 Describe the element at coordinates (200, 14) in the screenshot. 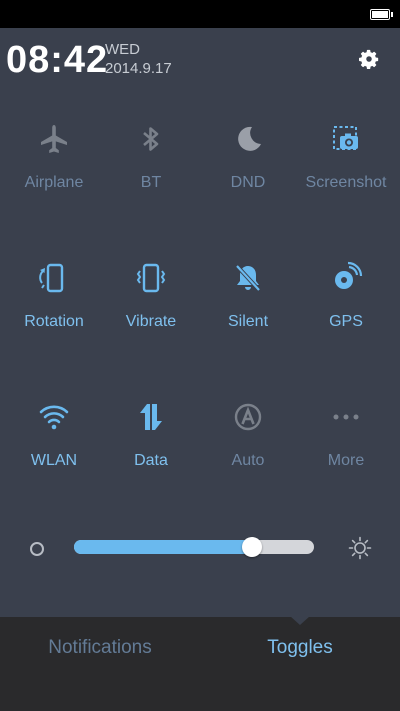

I see `status-bar` at that location.